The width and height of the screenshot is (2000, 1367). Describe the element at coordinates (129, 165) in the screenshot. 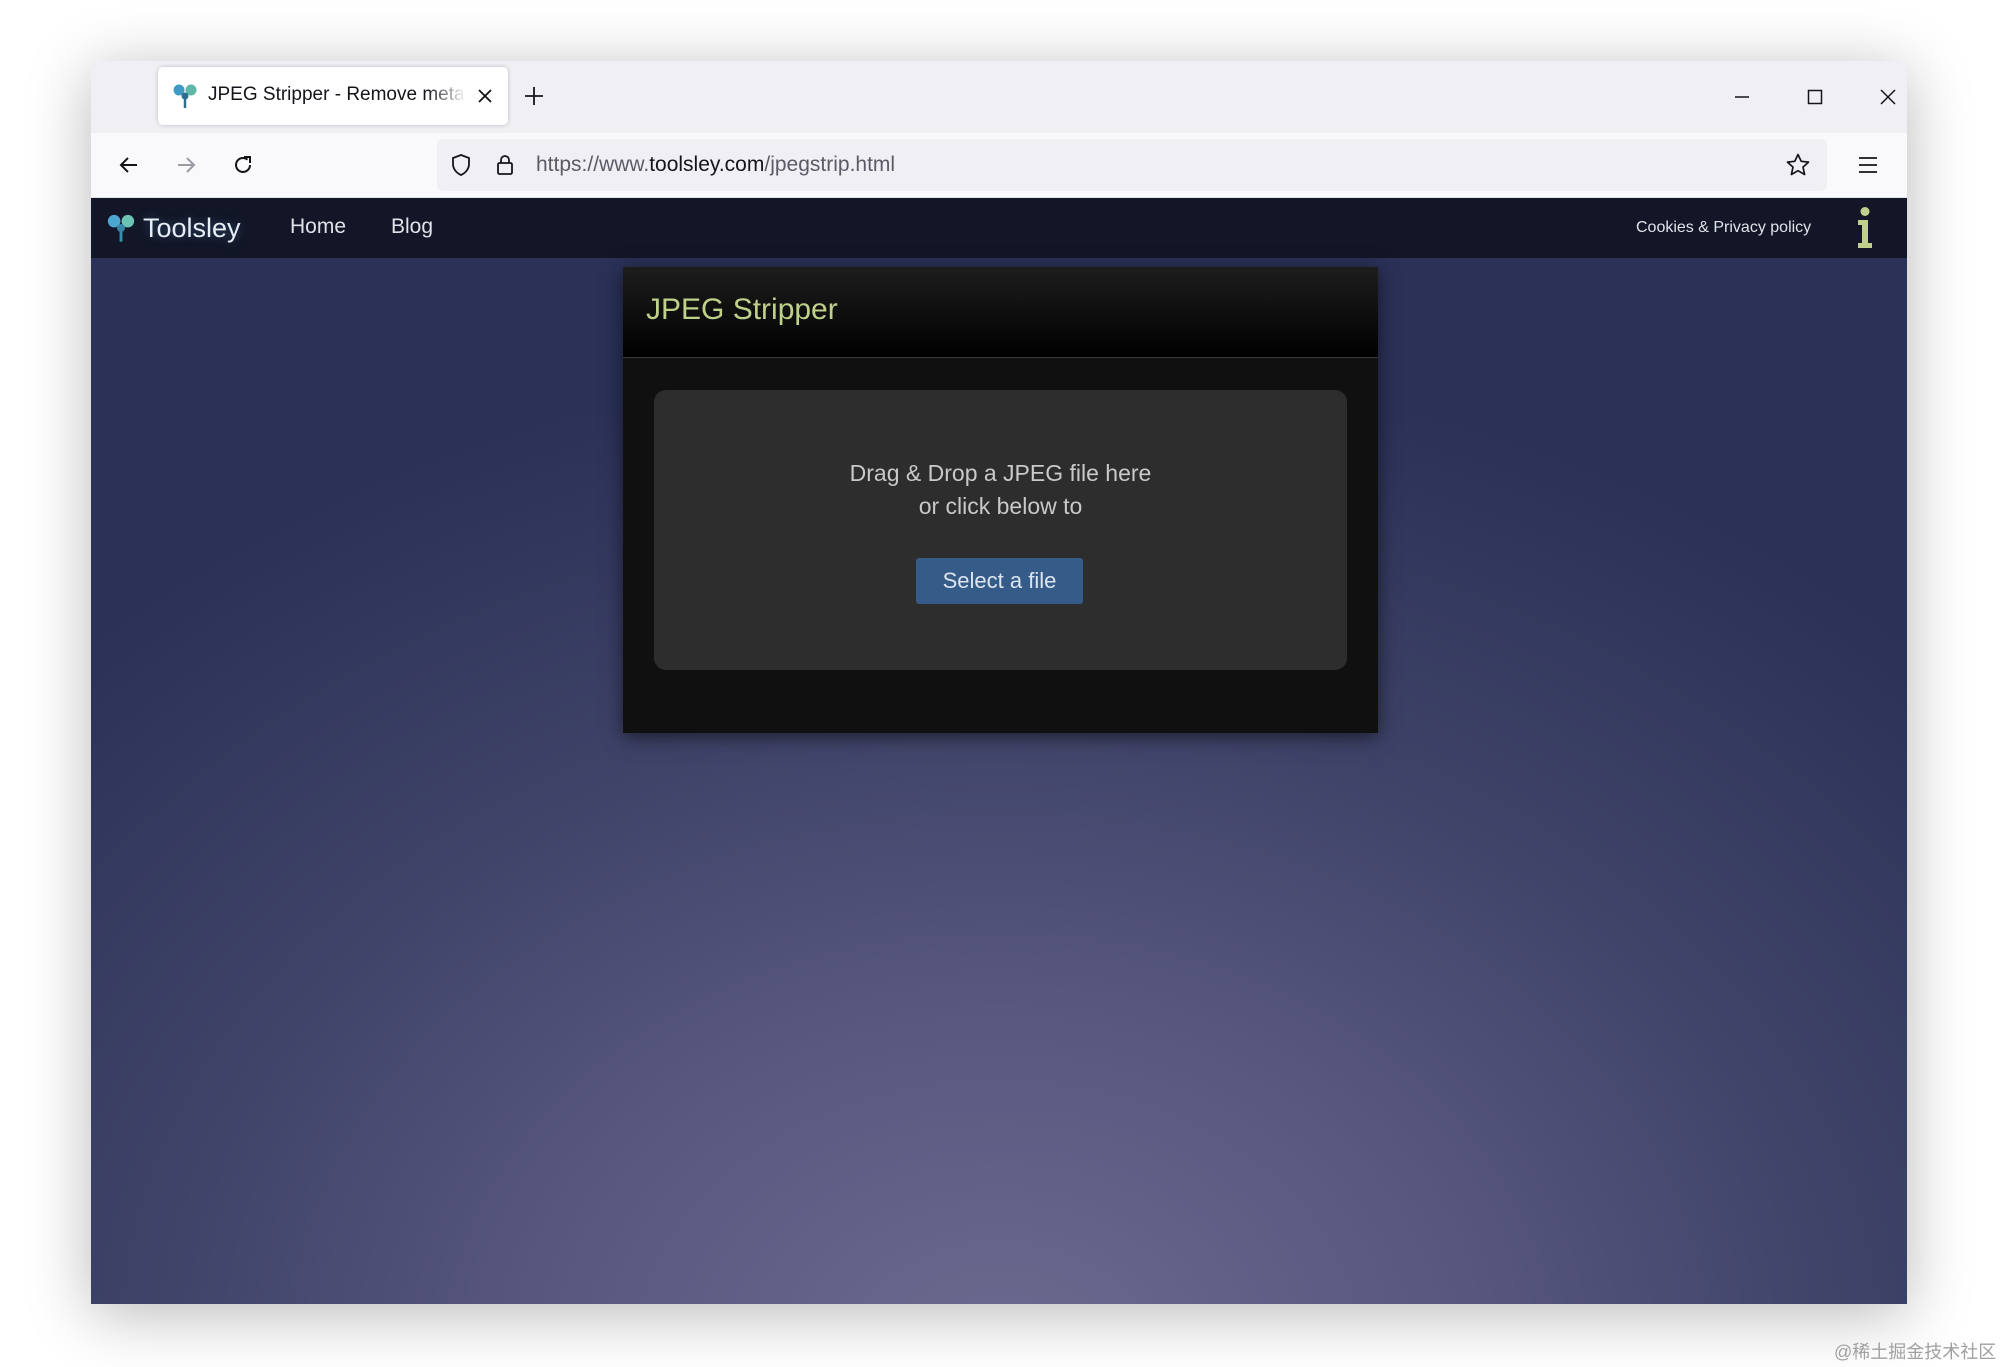

I see `back-arrow-icon` at that location.